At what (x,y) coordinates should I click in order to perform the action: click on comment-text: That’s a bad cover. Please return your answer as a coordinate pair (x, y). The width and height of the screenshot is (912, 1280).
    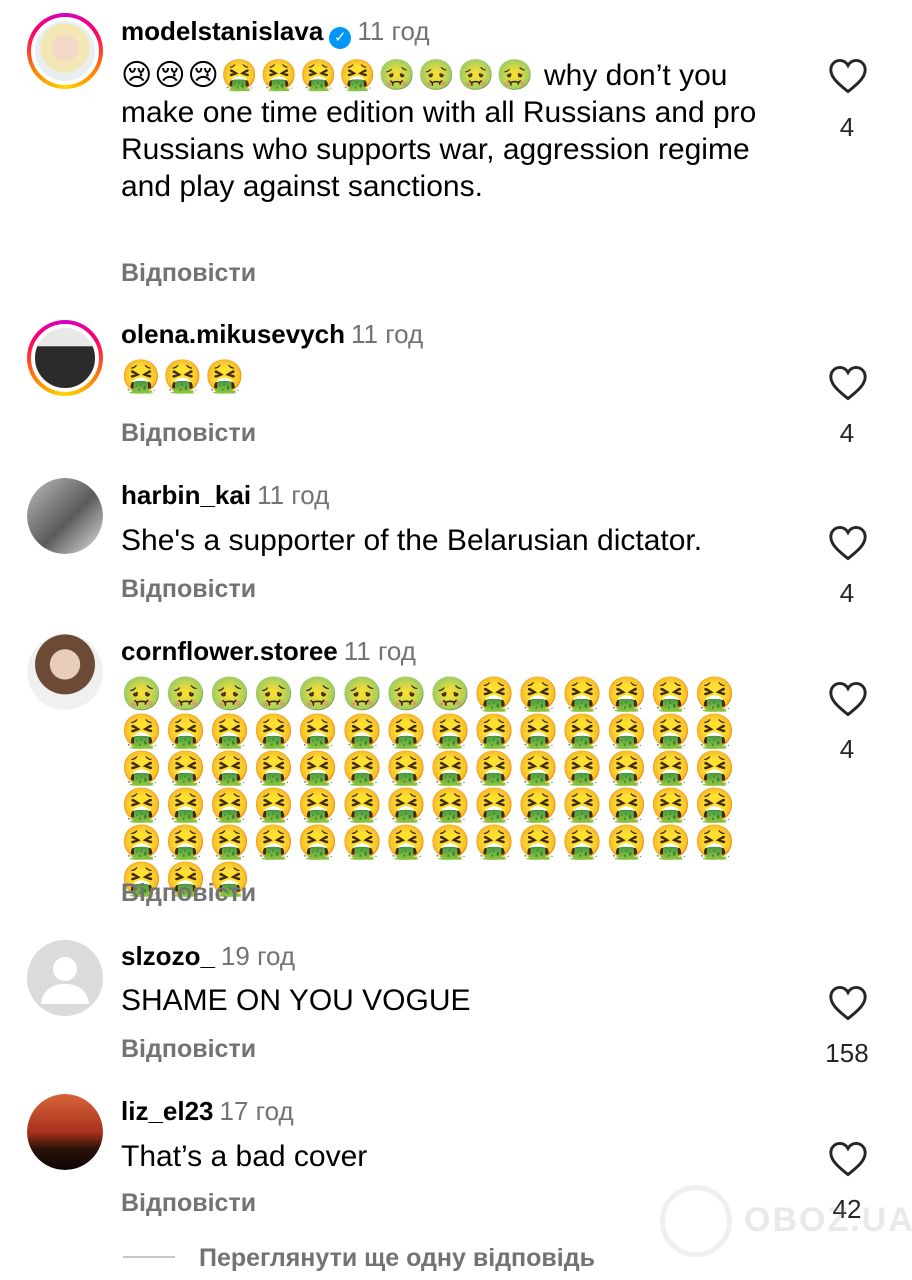
    Looking at the image, I should click on (244, 1156).